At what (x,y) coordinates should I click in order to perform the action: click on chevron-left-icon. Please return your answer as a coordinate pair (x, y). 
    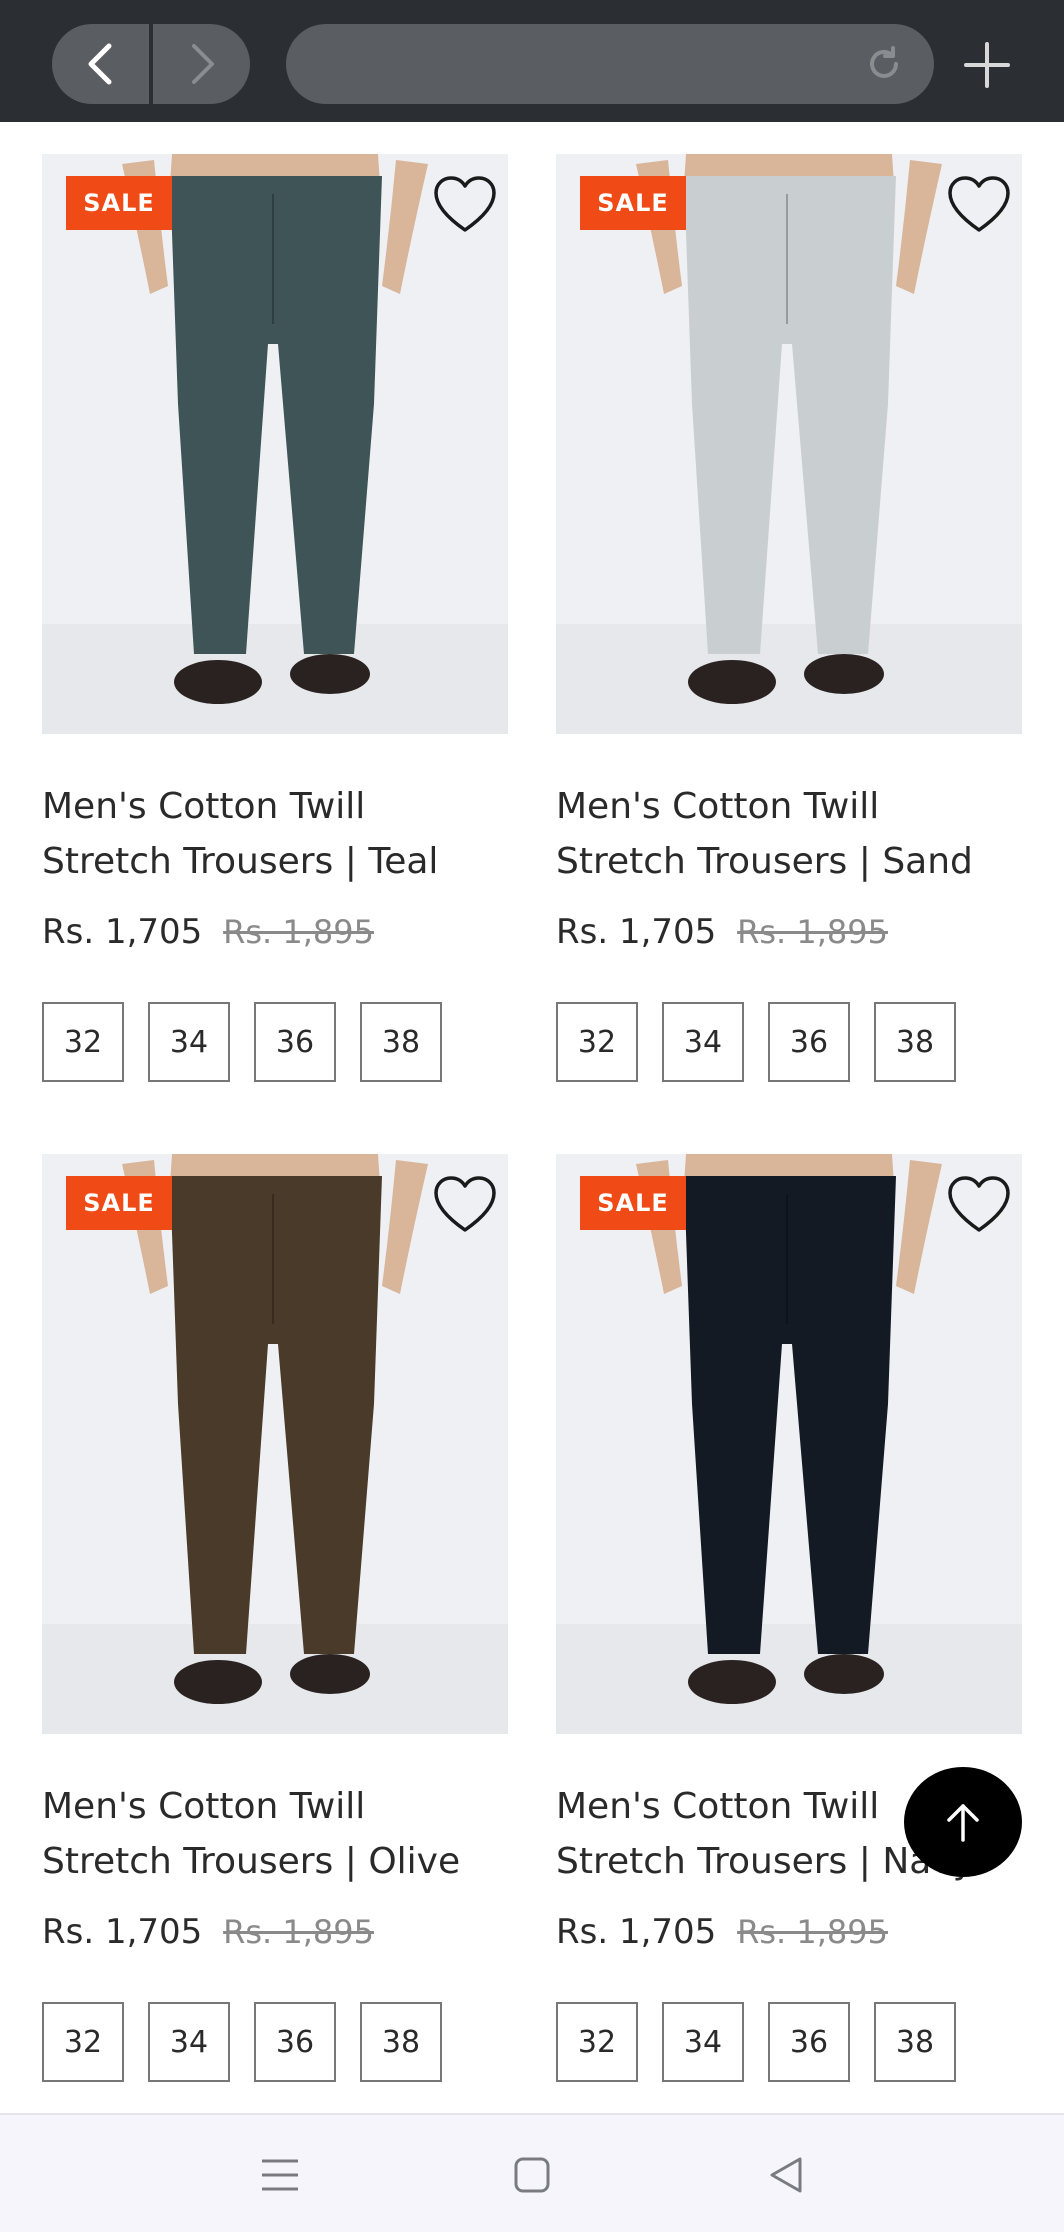
    Looking at the image, I should click on (99, 64).